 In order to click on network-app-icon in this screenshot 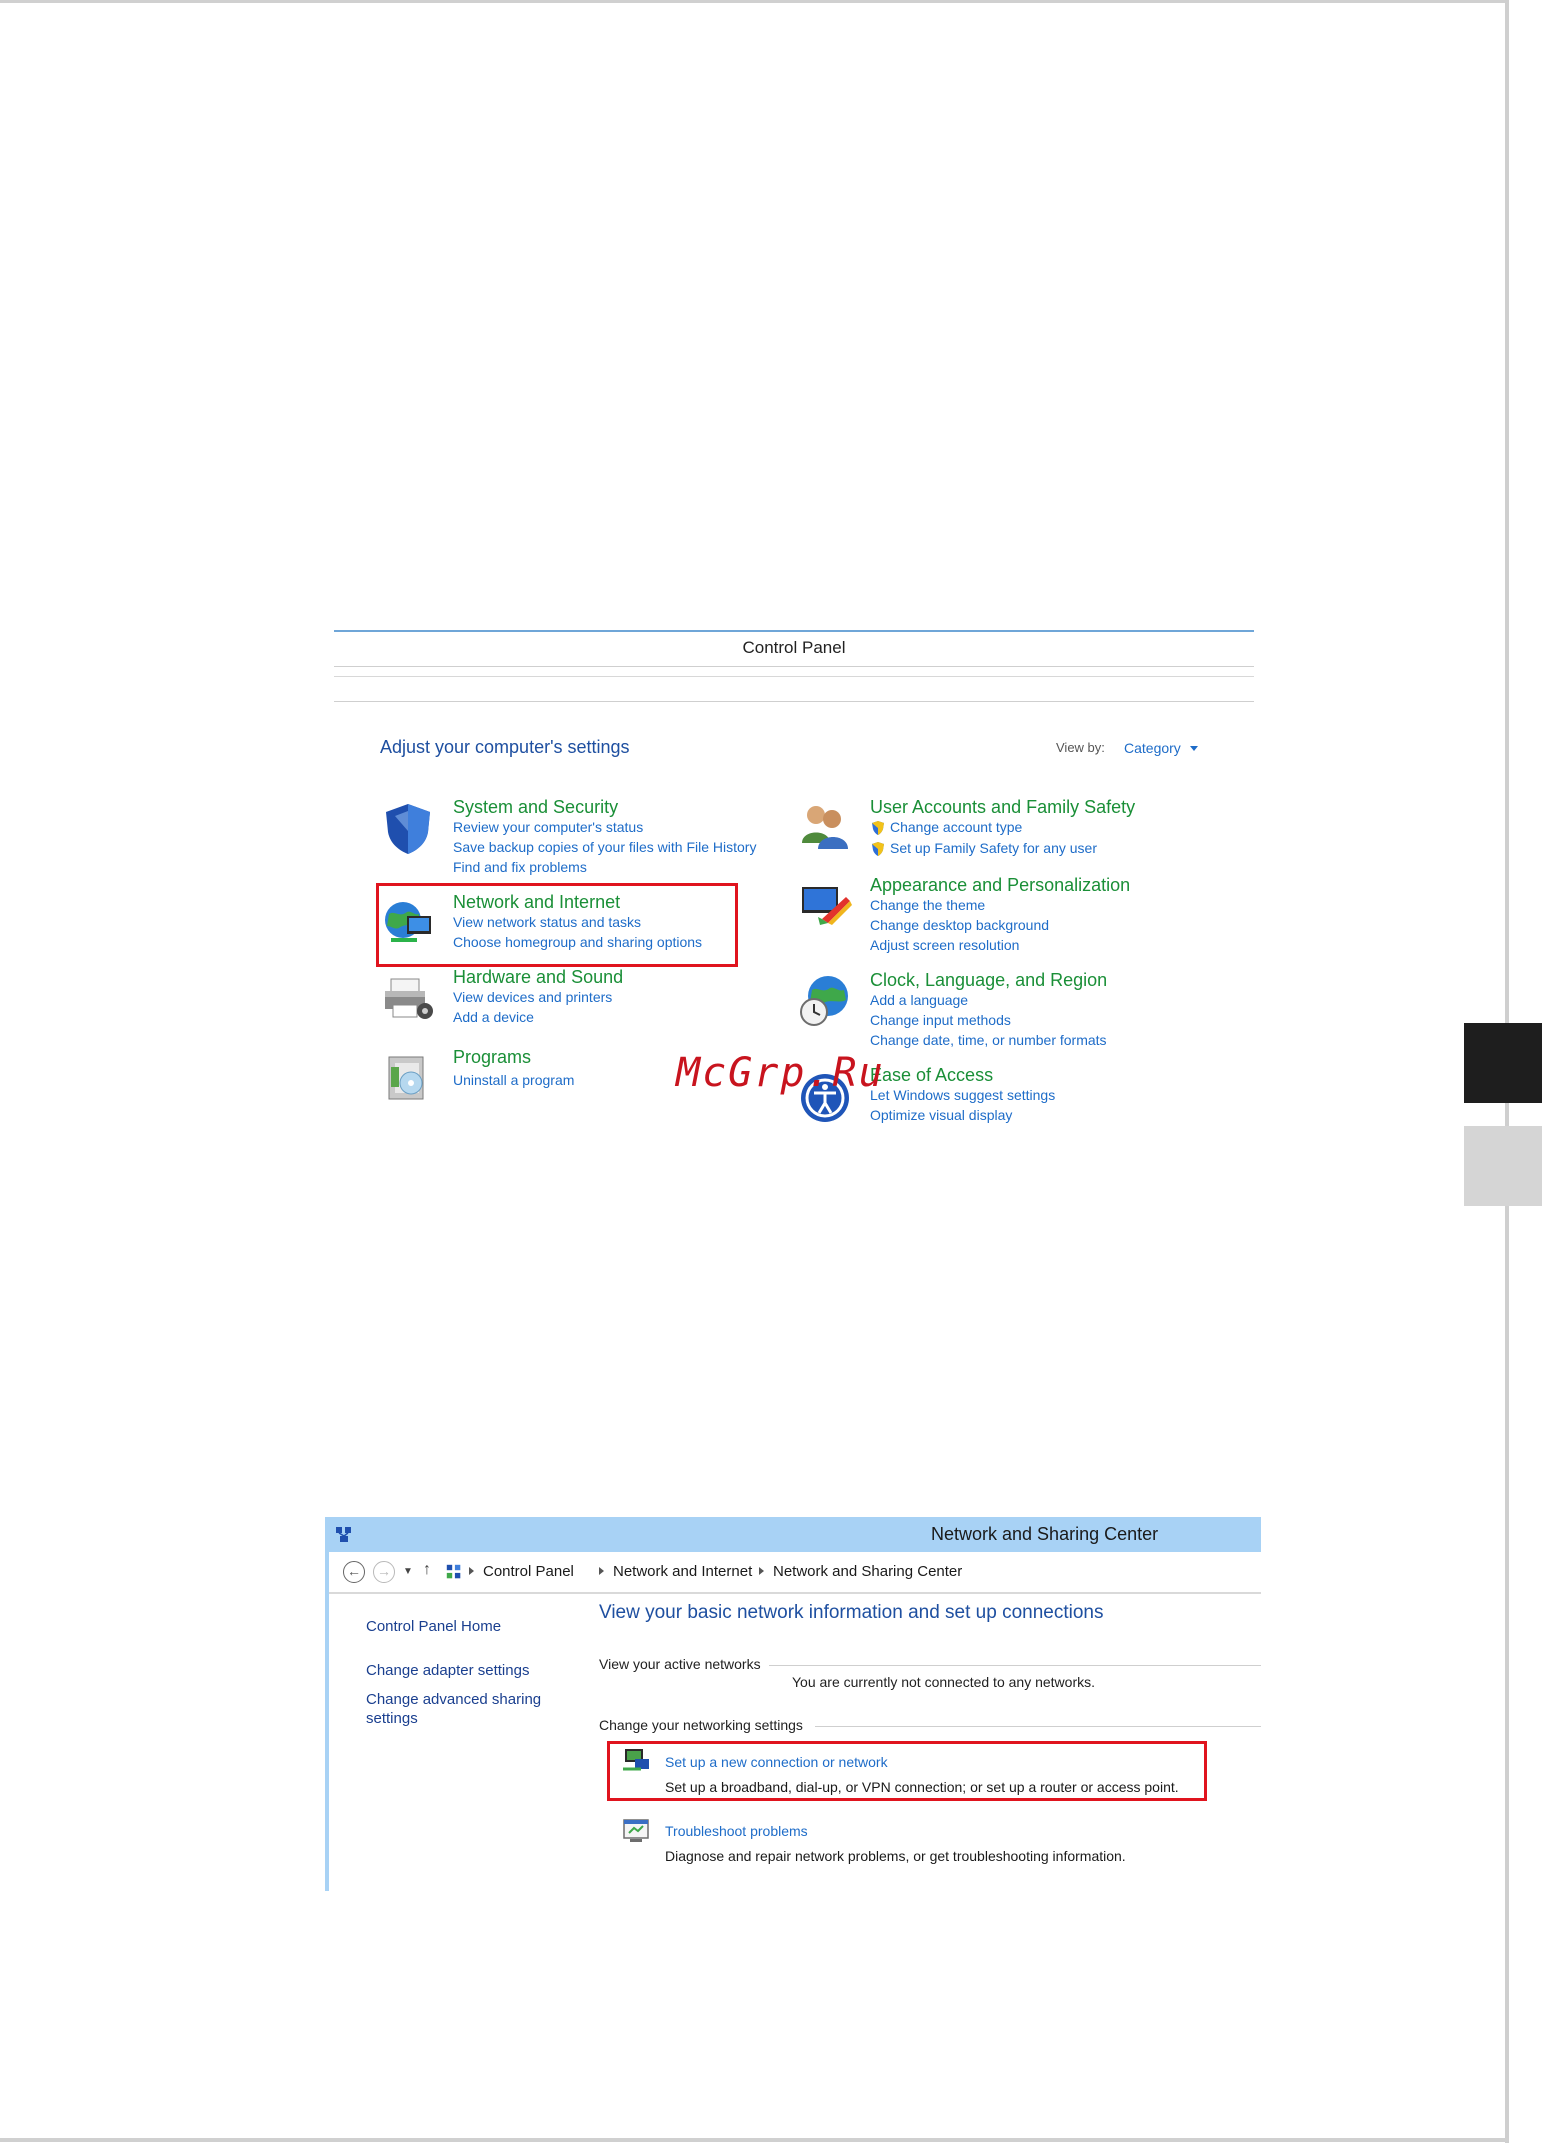, I will do `click(343, 1534)`.